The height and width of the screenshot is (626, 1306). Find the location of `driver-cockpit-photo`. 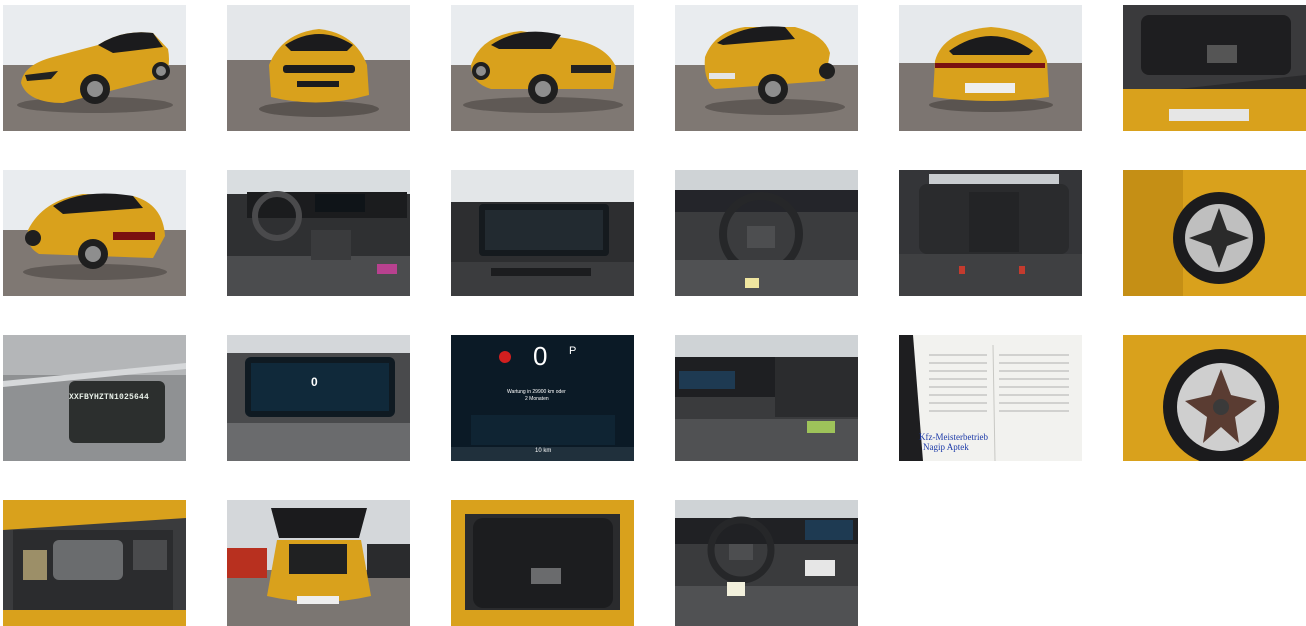

driver-cockpit-photo is located at coordinates (766, 563).